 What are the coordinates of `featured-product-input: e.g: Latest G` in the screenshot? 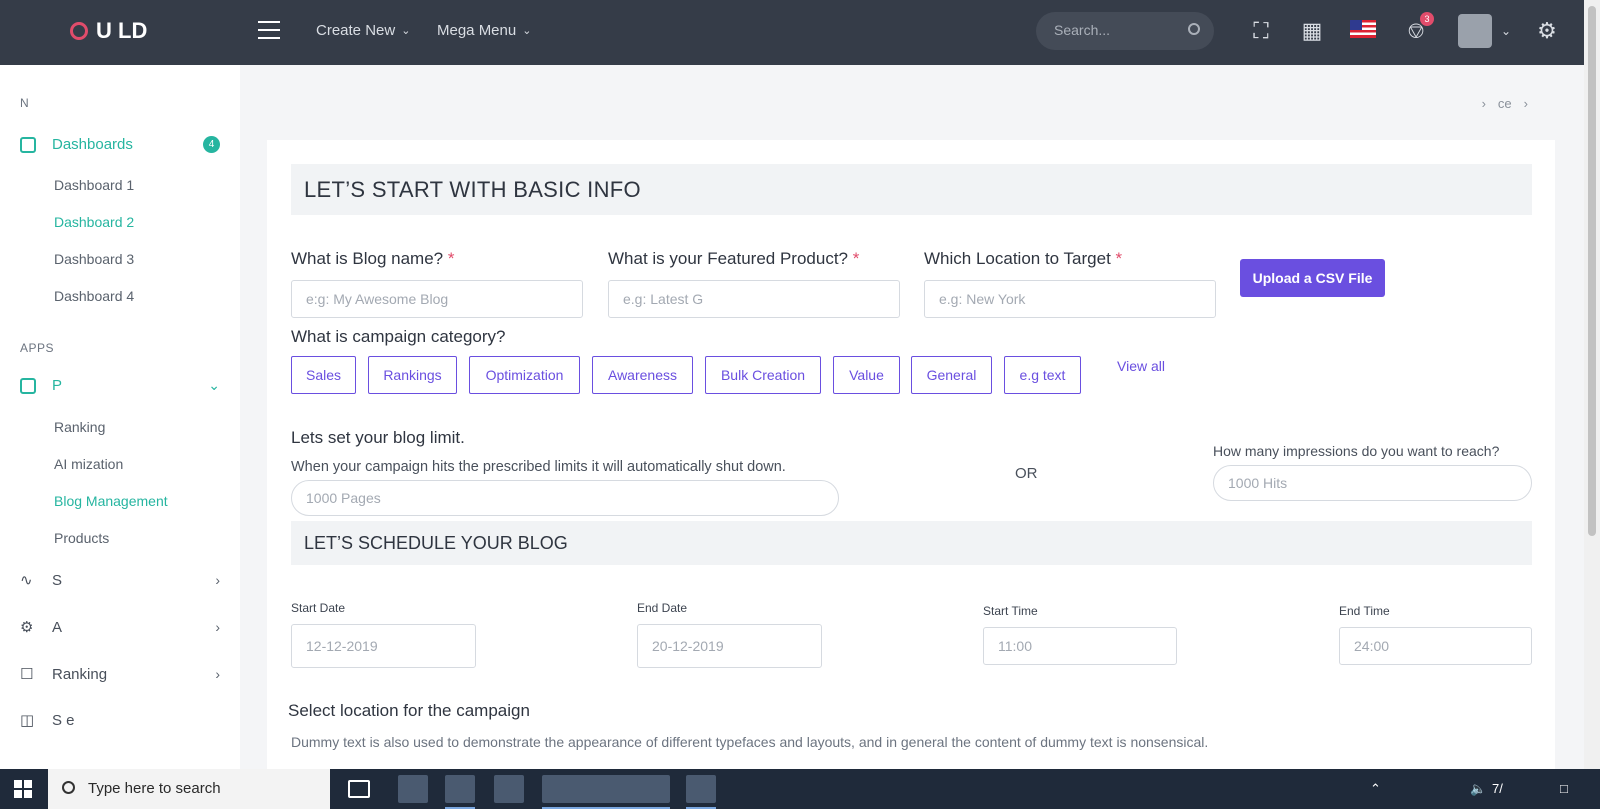 It's located at (754, 299).